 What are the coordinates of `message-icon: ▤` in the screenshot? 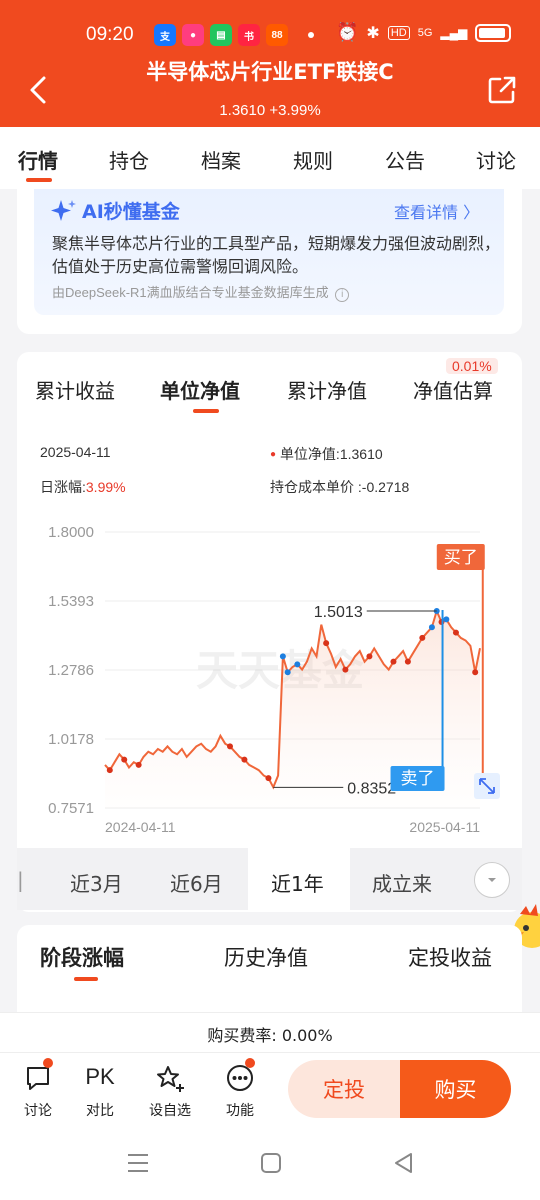 It's located at (221, 35).